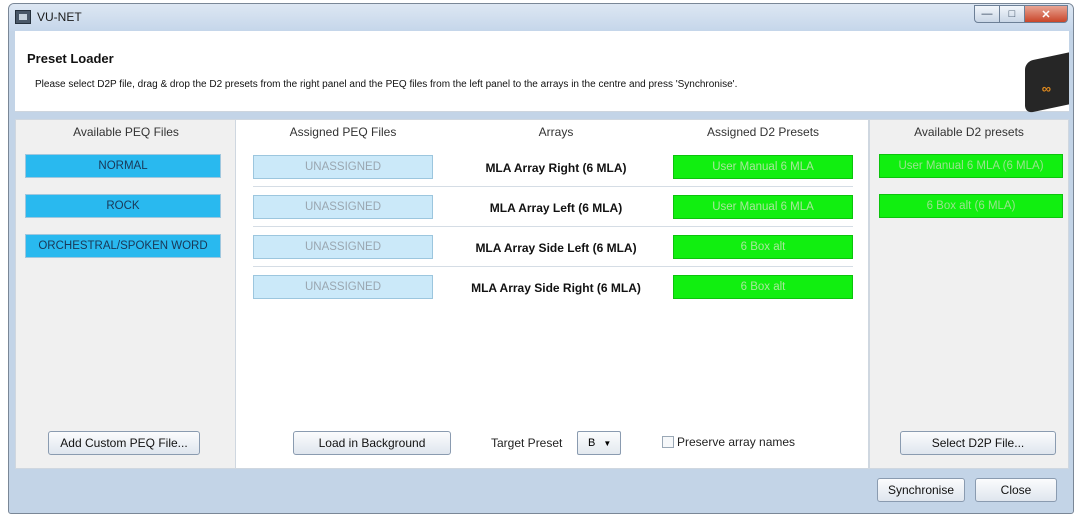 This screenshot has width=1082, height=521. What do you see at coordinates (1012, 14) in the screenshot?
I see `maximize-icon: □` at bounding box center [1012, 14].